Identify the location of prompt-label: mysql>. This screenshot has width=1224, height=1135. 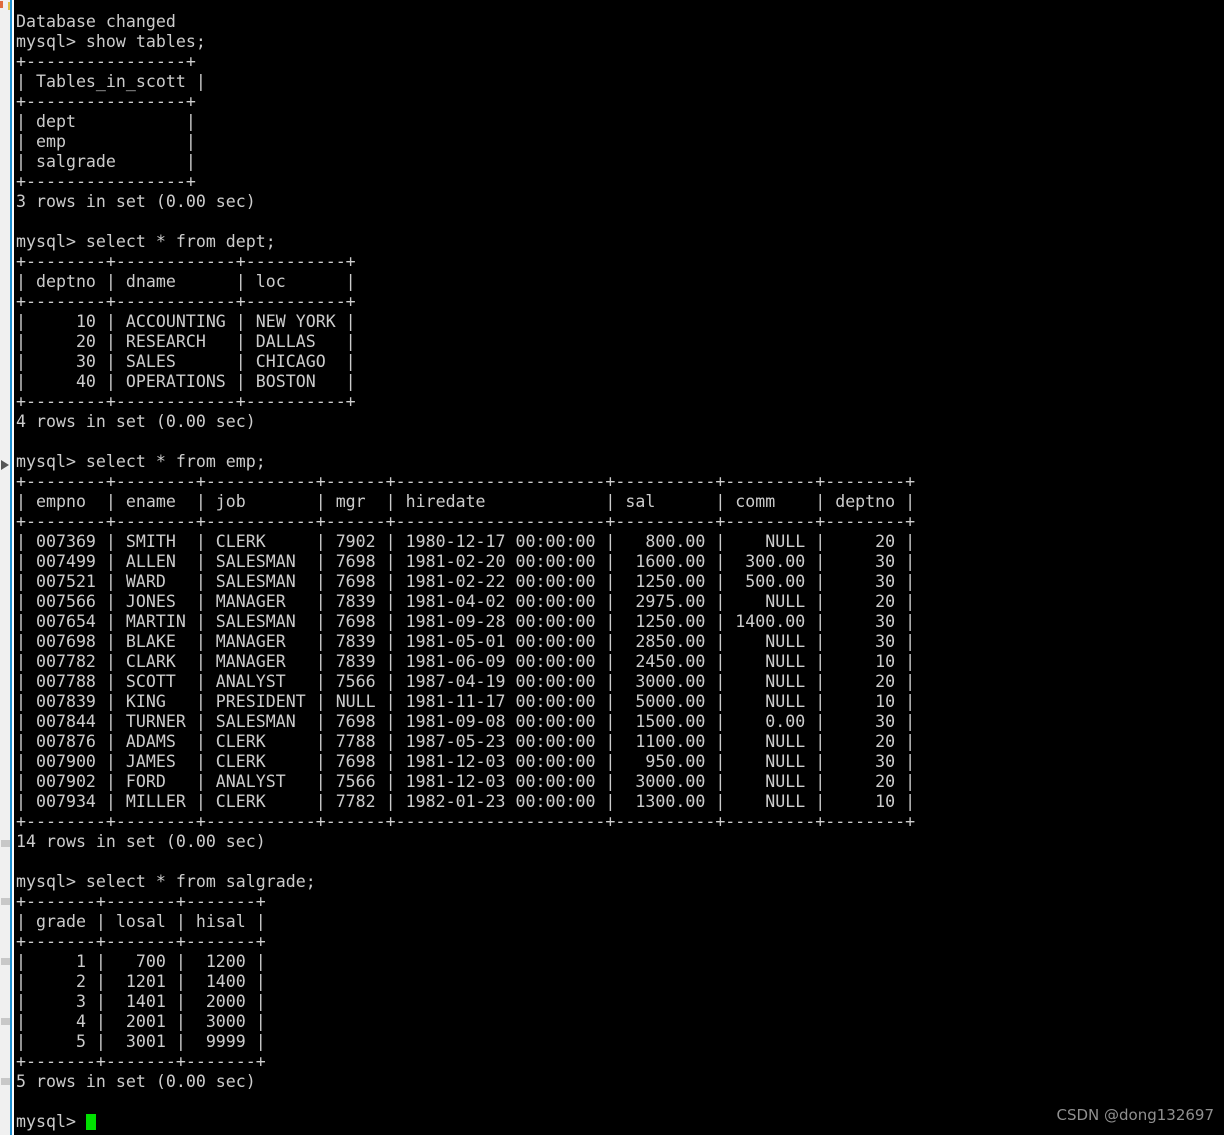
(51, 1121).